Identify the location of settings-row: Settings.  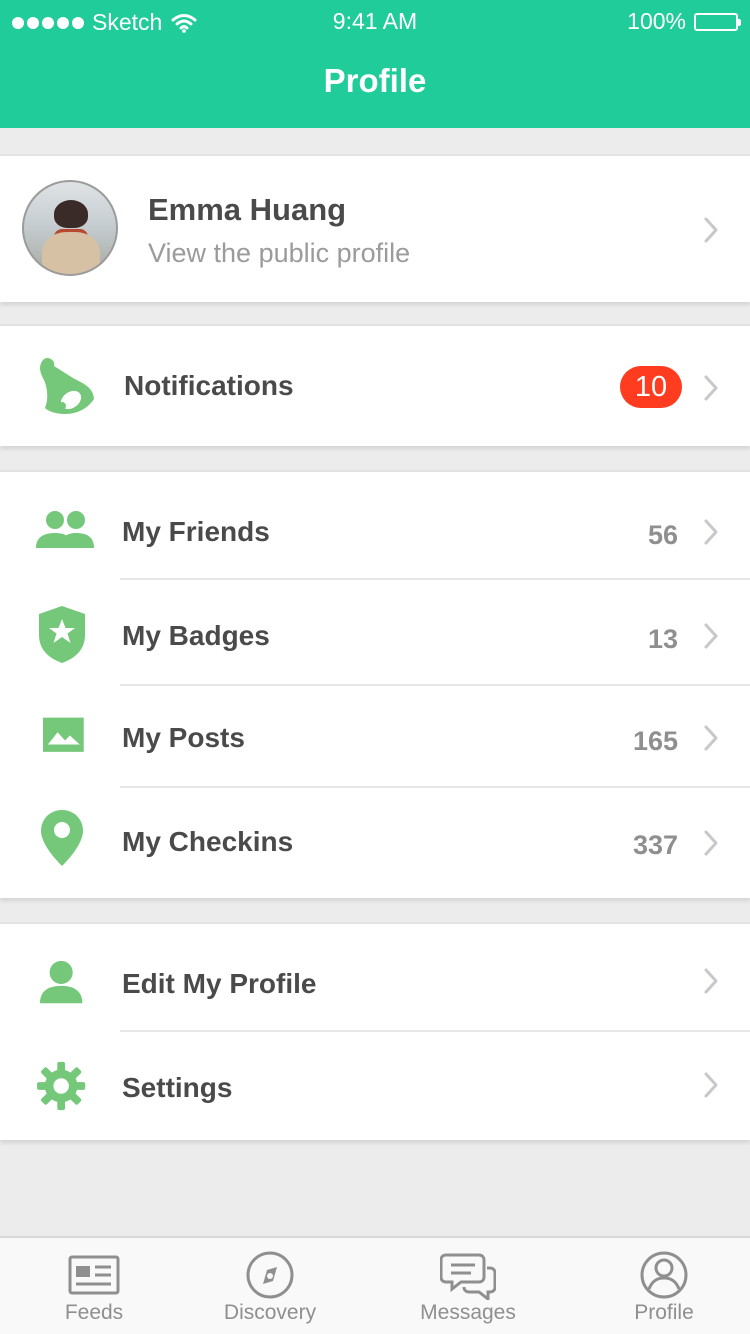
(375, 1088).